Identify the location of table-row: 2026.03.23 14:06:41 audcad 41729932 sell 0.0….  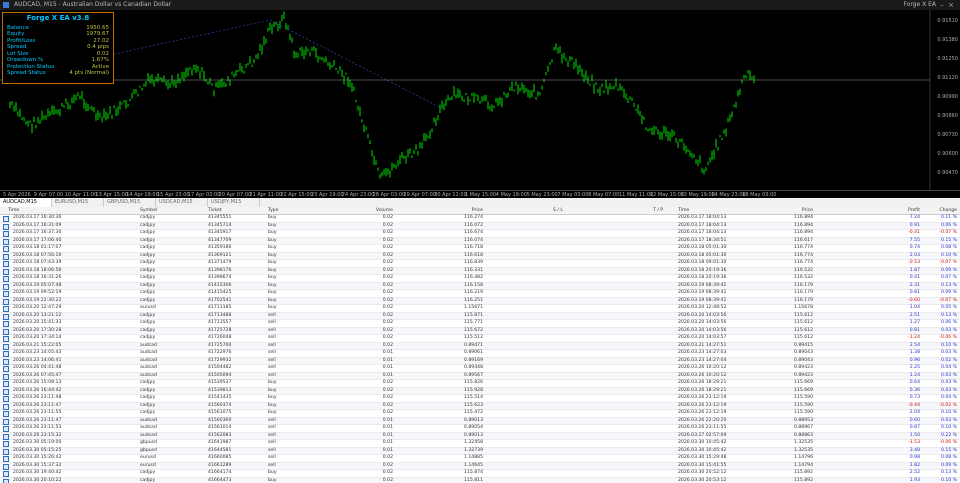
(480, 361).